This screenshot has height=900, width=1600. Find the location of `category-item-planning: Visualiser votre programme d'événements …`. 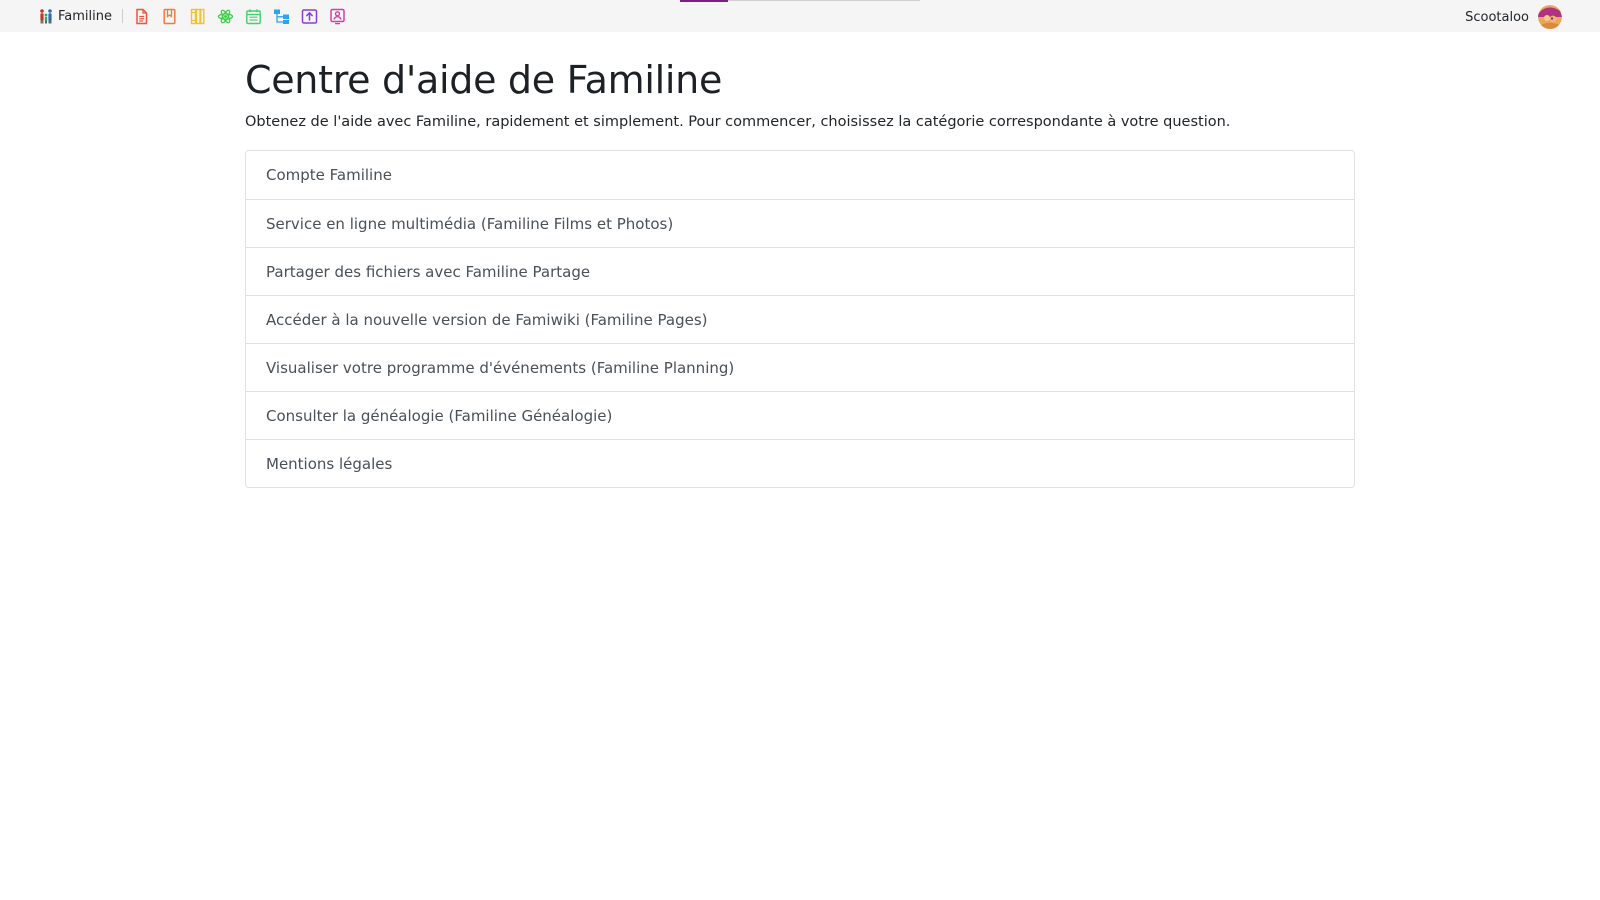

category-item-planning: Visualiser votre programme d'événements … is located at coordinates (800, 366).